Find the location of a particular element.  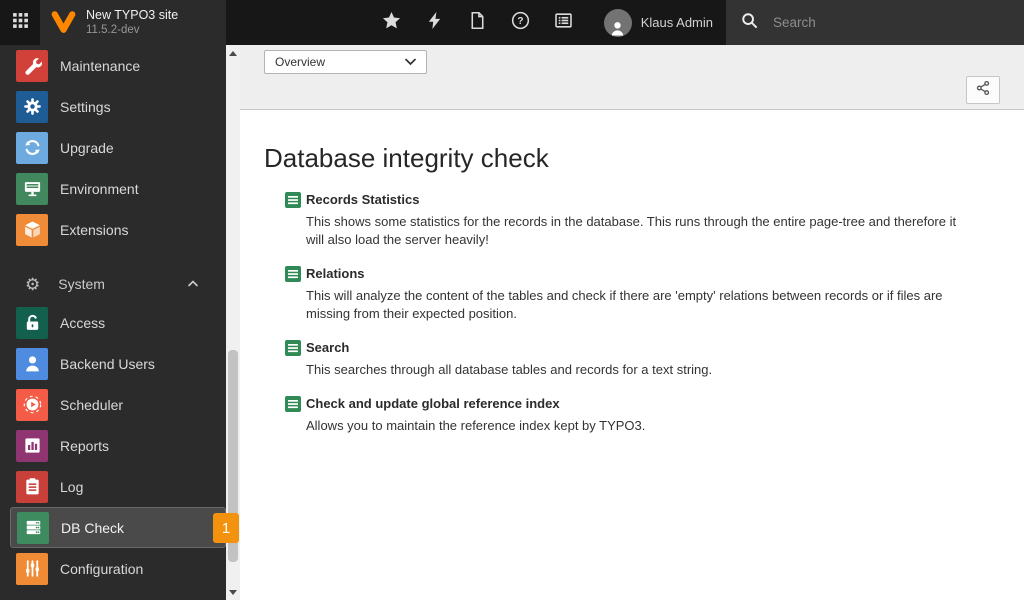

sidebar-item-upgrade: Upgrade is located at coordinates (113, 147).